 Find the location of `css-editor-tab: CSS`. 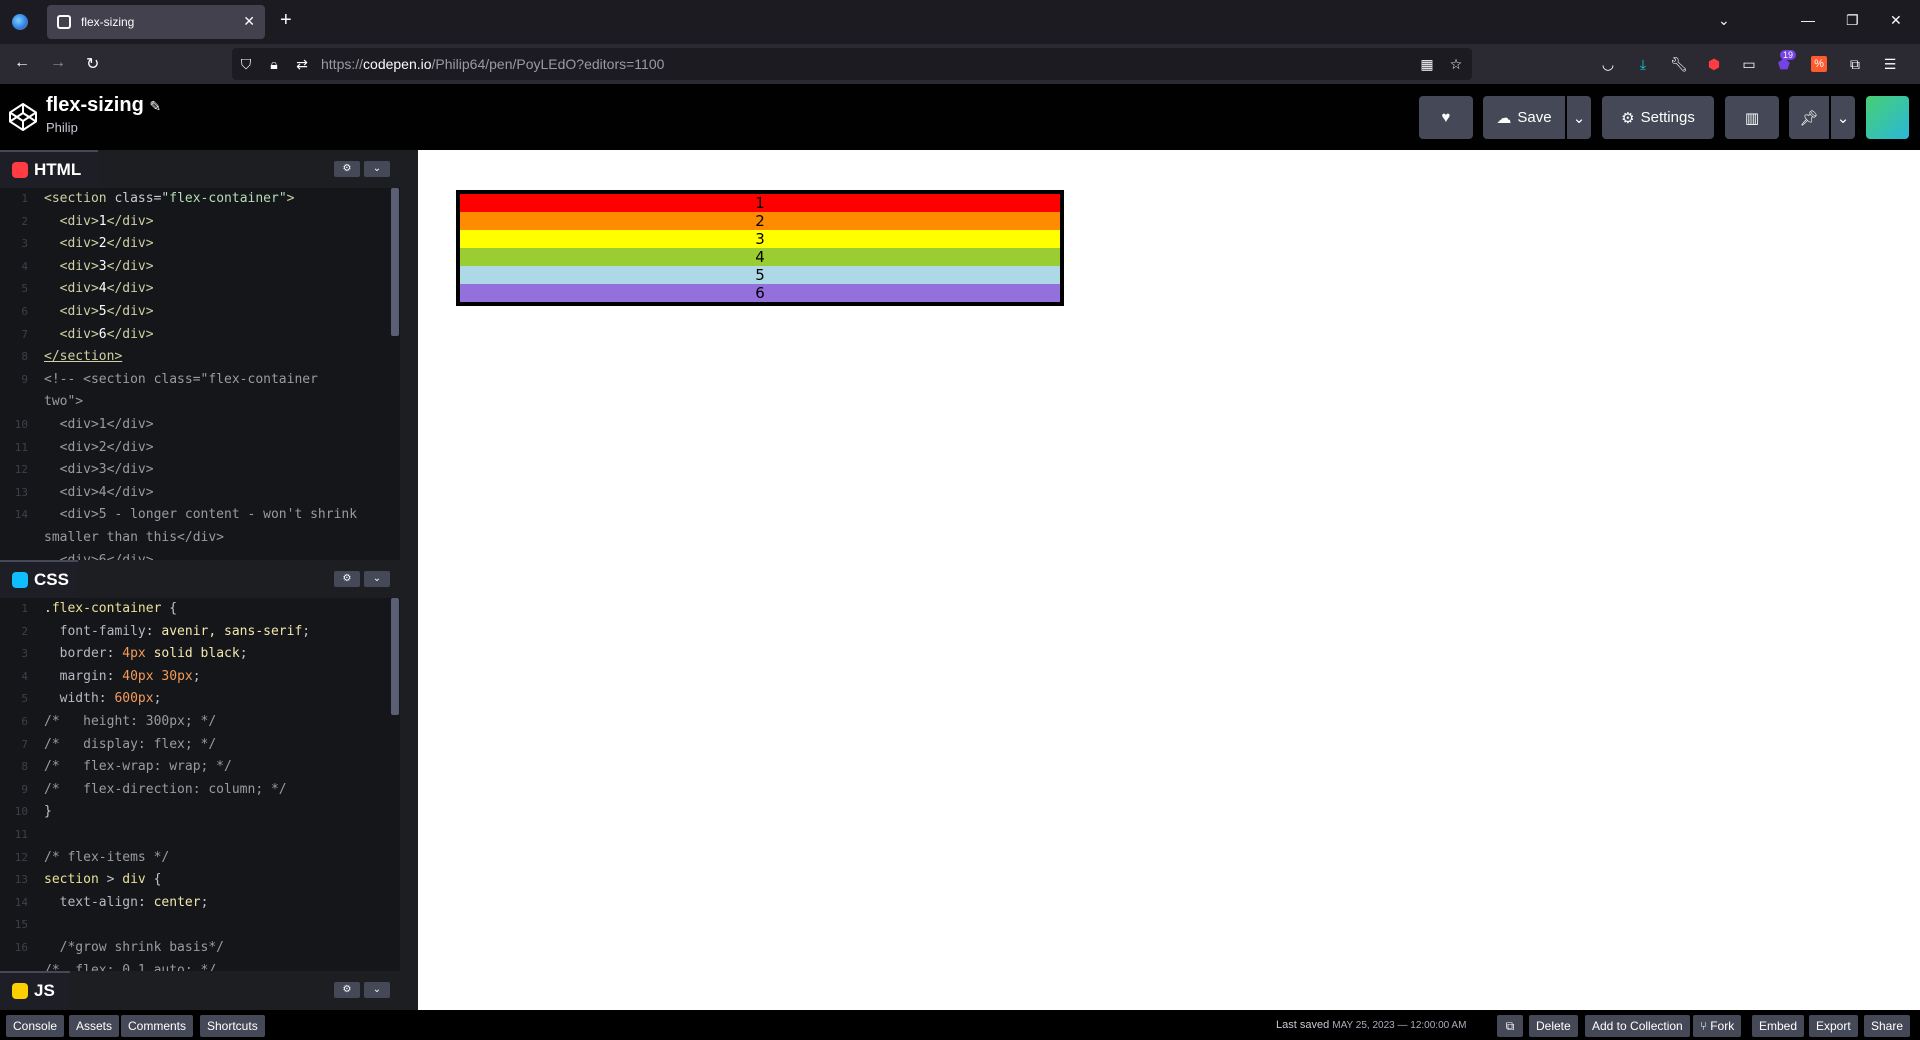

css-editor-tab: CSS is located at coordinates (39, 579).